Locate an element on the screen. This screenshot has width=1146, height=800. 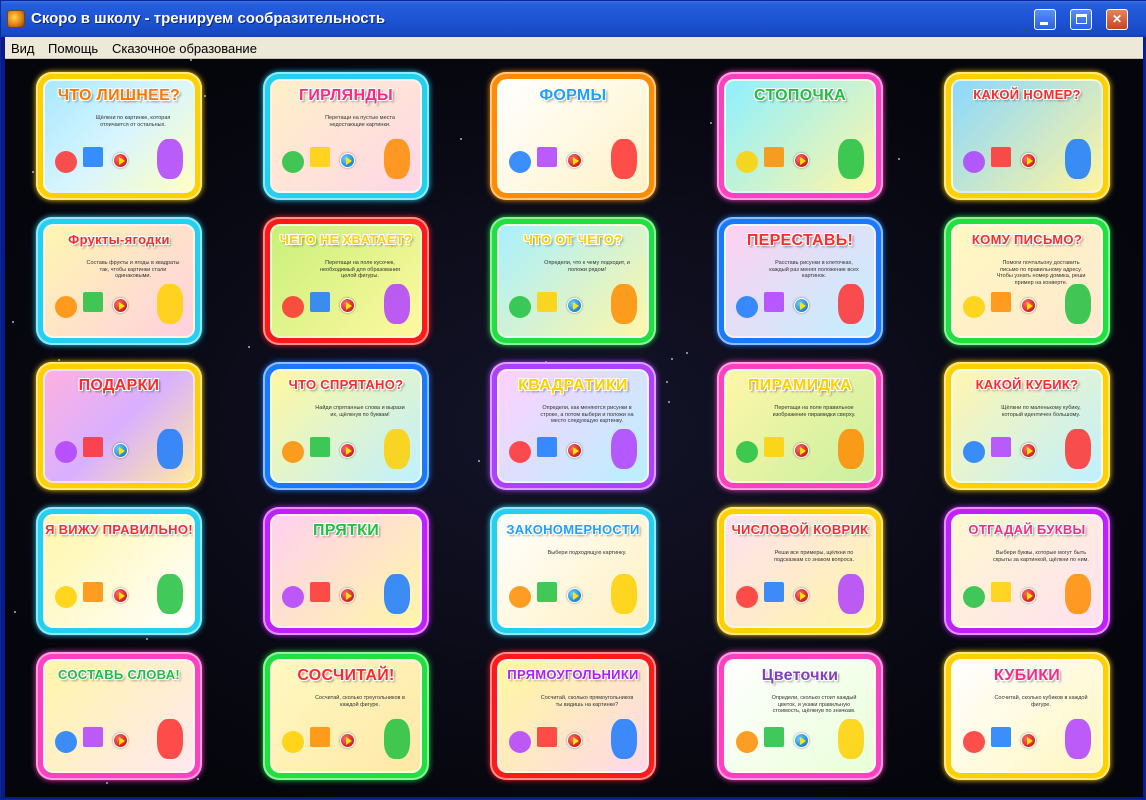
game-card-art: КАКОЙ НОМЕР? is located at coordinates (1027, 136).